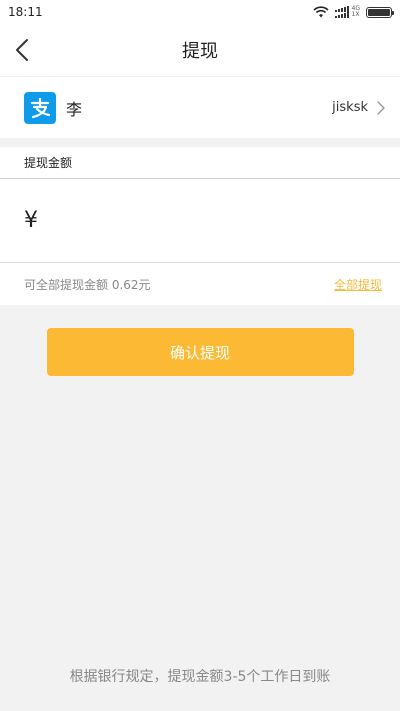  I want to click on back-button, so click(22, 50).